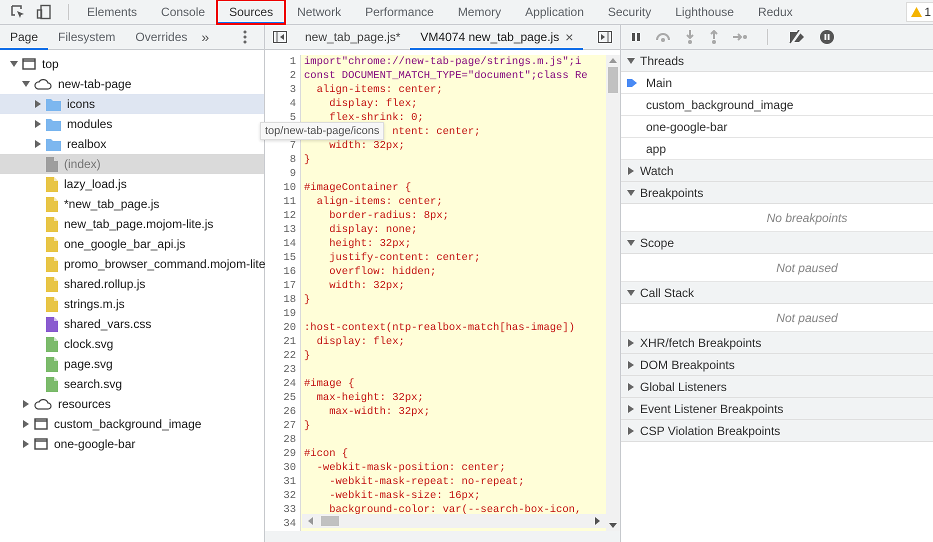  What do you see at coordinates (132, 364) in the screenshot?
I see `tree-item: page.svg` at bounding box center [132, 364].